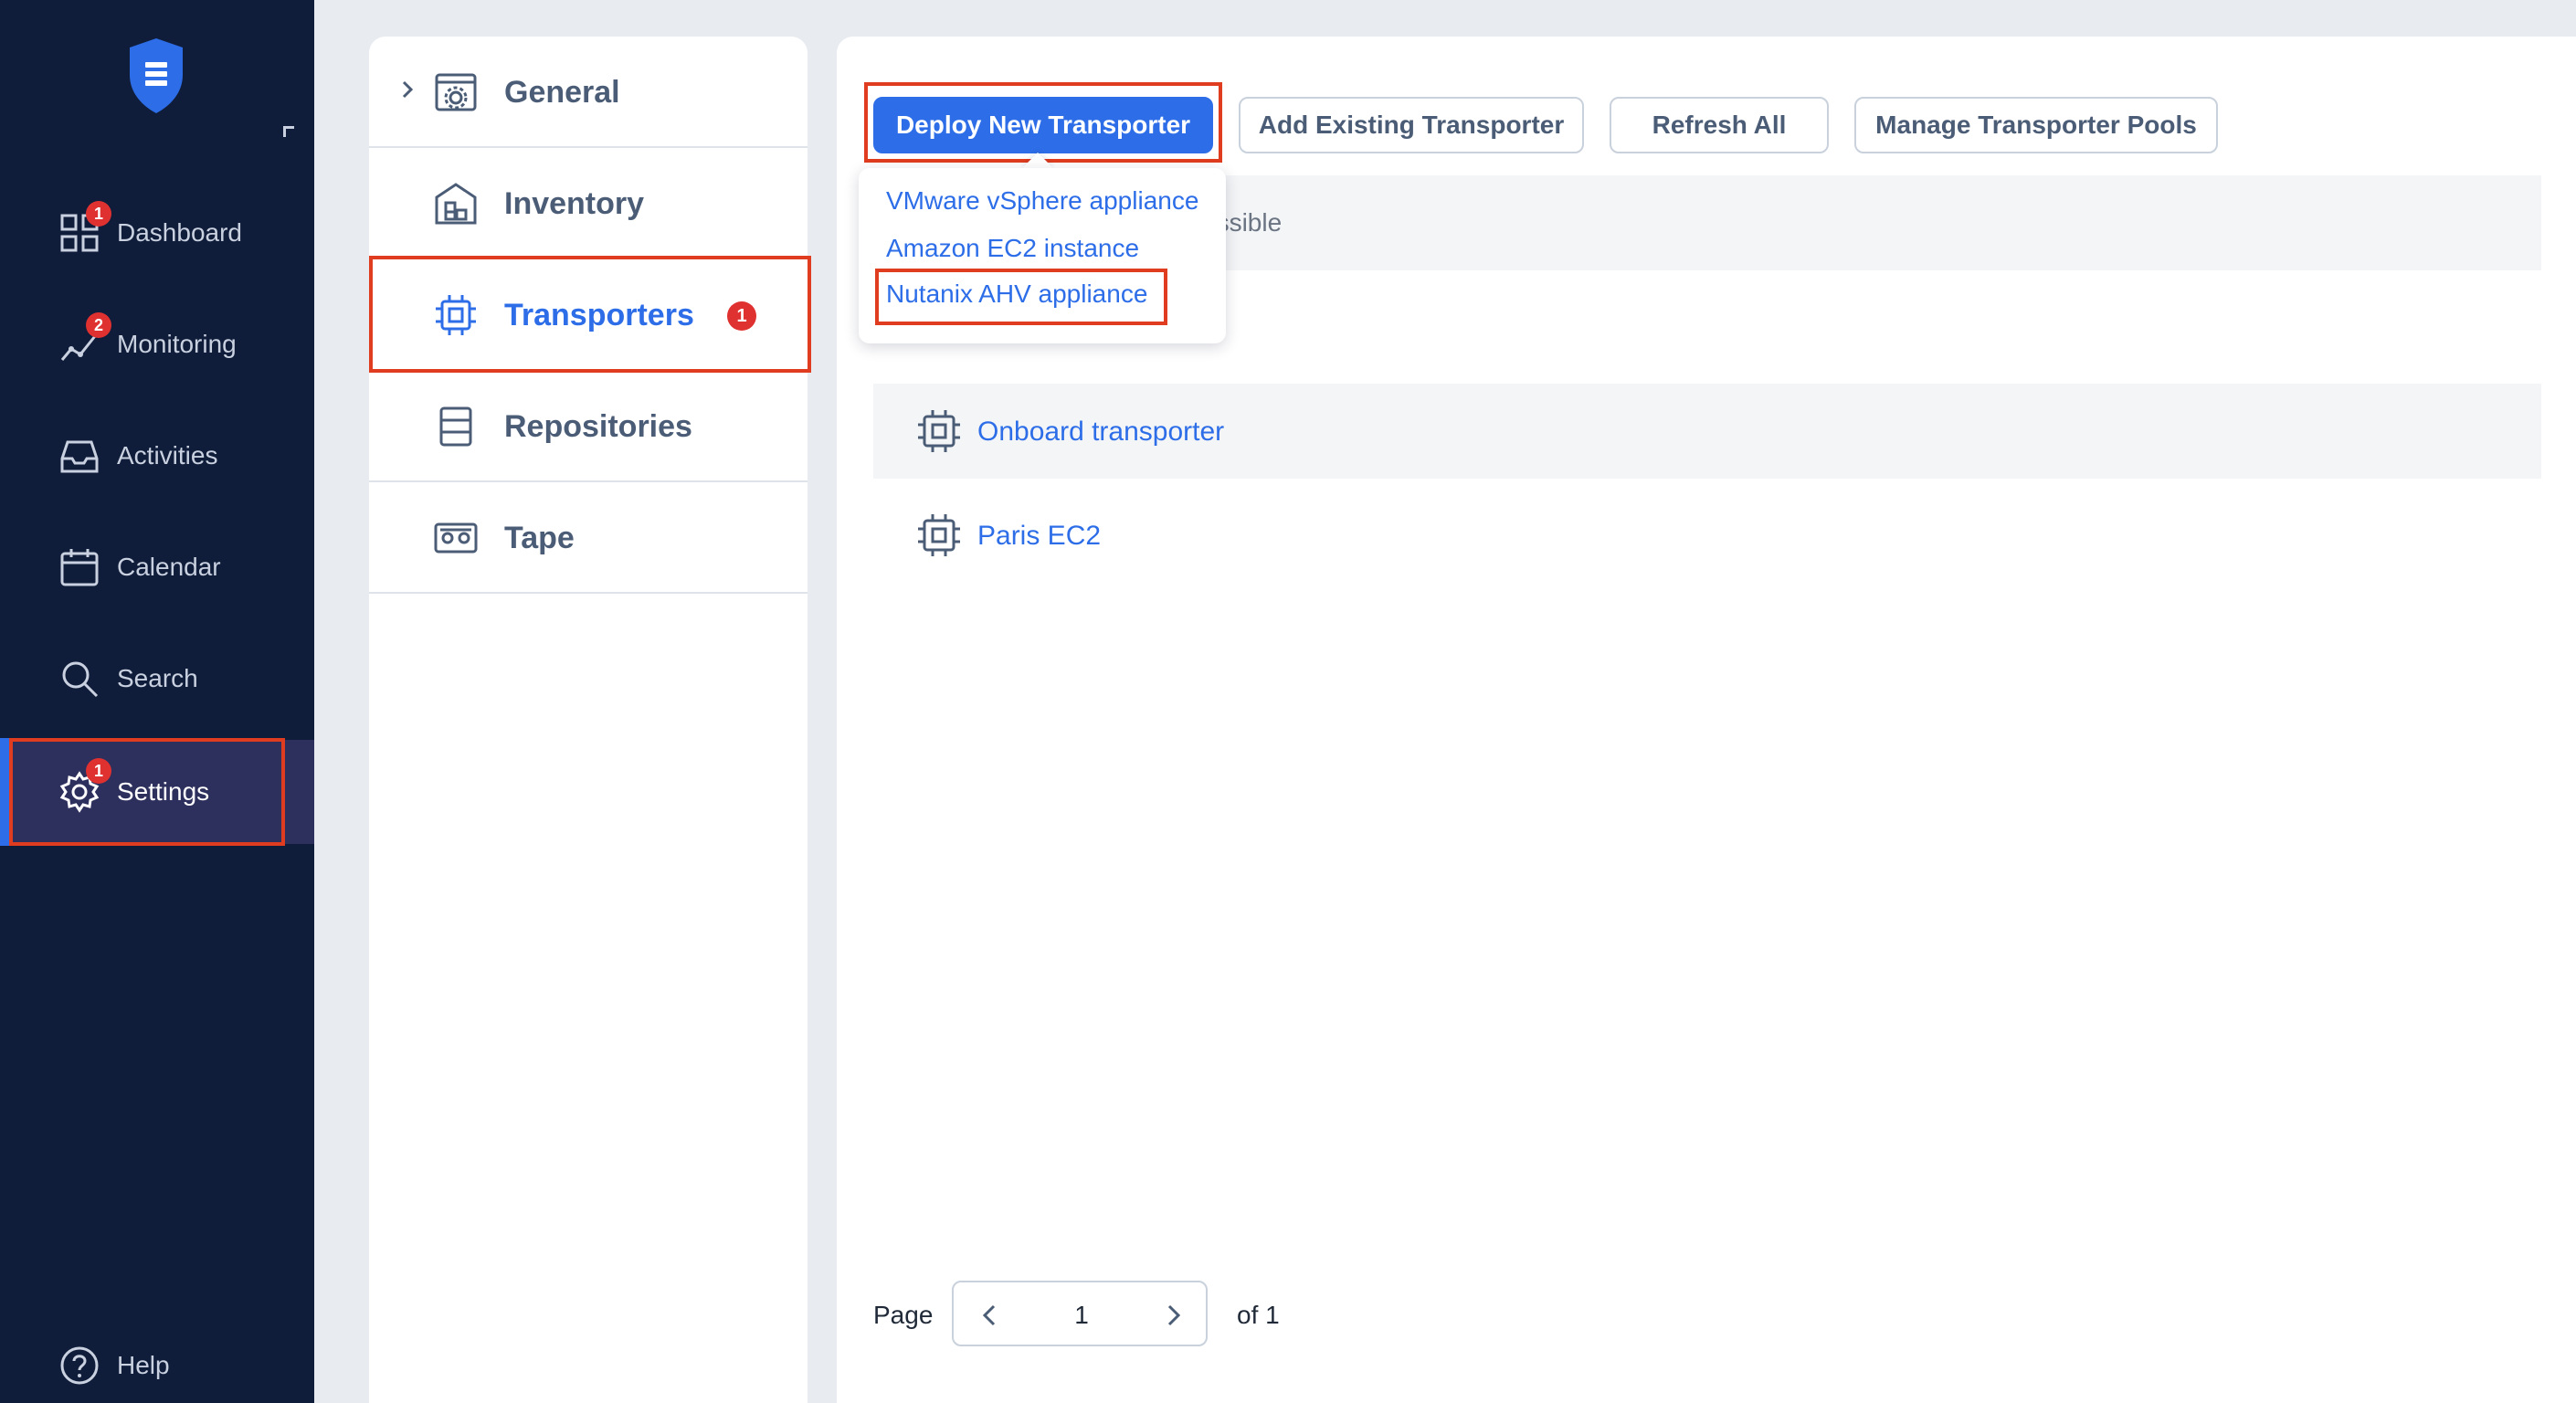 Image resolution: width=2576 pixels, height=1403 pixels. Describe the element at coordinates (177, 344) in the screenshot. I see `sidebar-item-label: Monitoring` at that location.